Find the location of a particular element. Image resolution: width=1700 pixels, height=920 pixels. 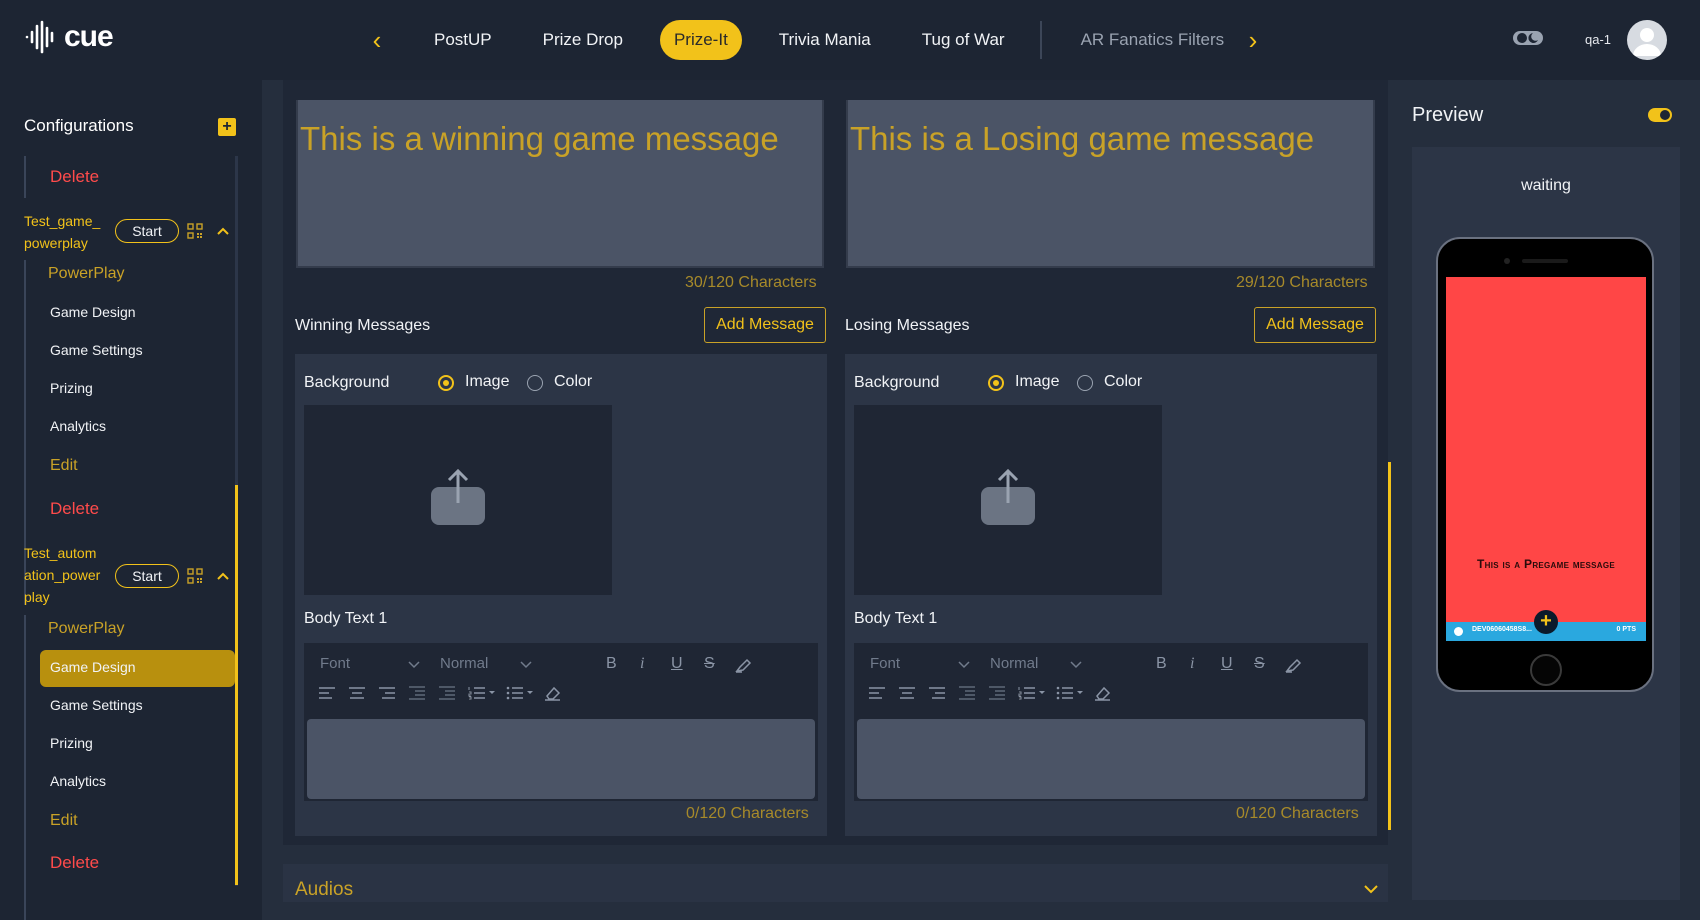

add-winning-message-button: Add Message is located at coordinates (765, 325).